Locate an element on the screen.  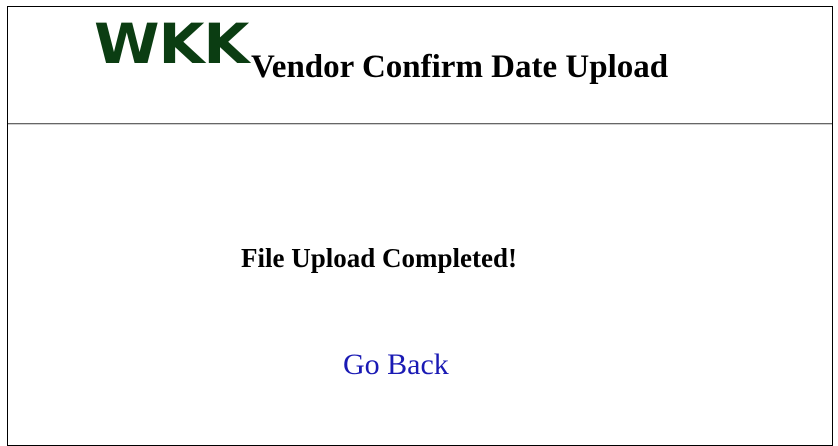
upload-status-message: File Upload Completed! is located at coordinates (379, 258).